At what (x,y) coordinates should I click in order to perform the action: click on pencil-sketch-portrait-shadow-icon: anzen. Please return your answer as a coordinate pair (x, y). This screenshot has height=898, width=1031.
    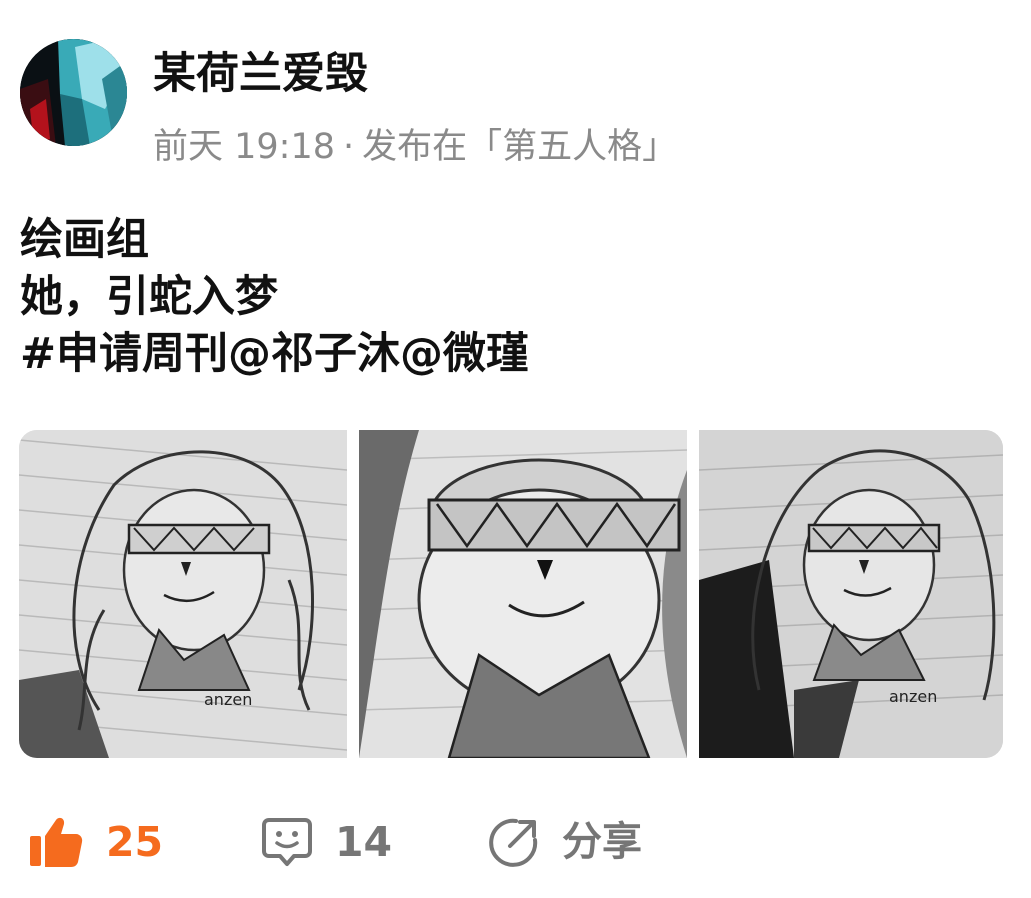
    Looking at the image, I should click on (851, 594).